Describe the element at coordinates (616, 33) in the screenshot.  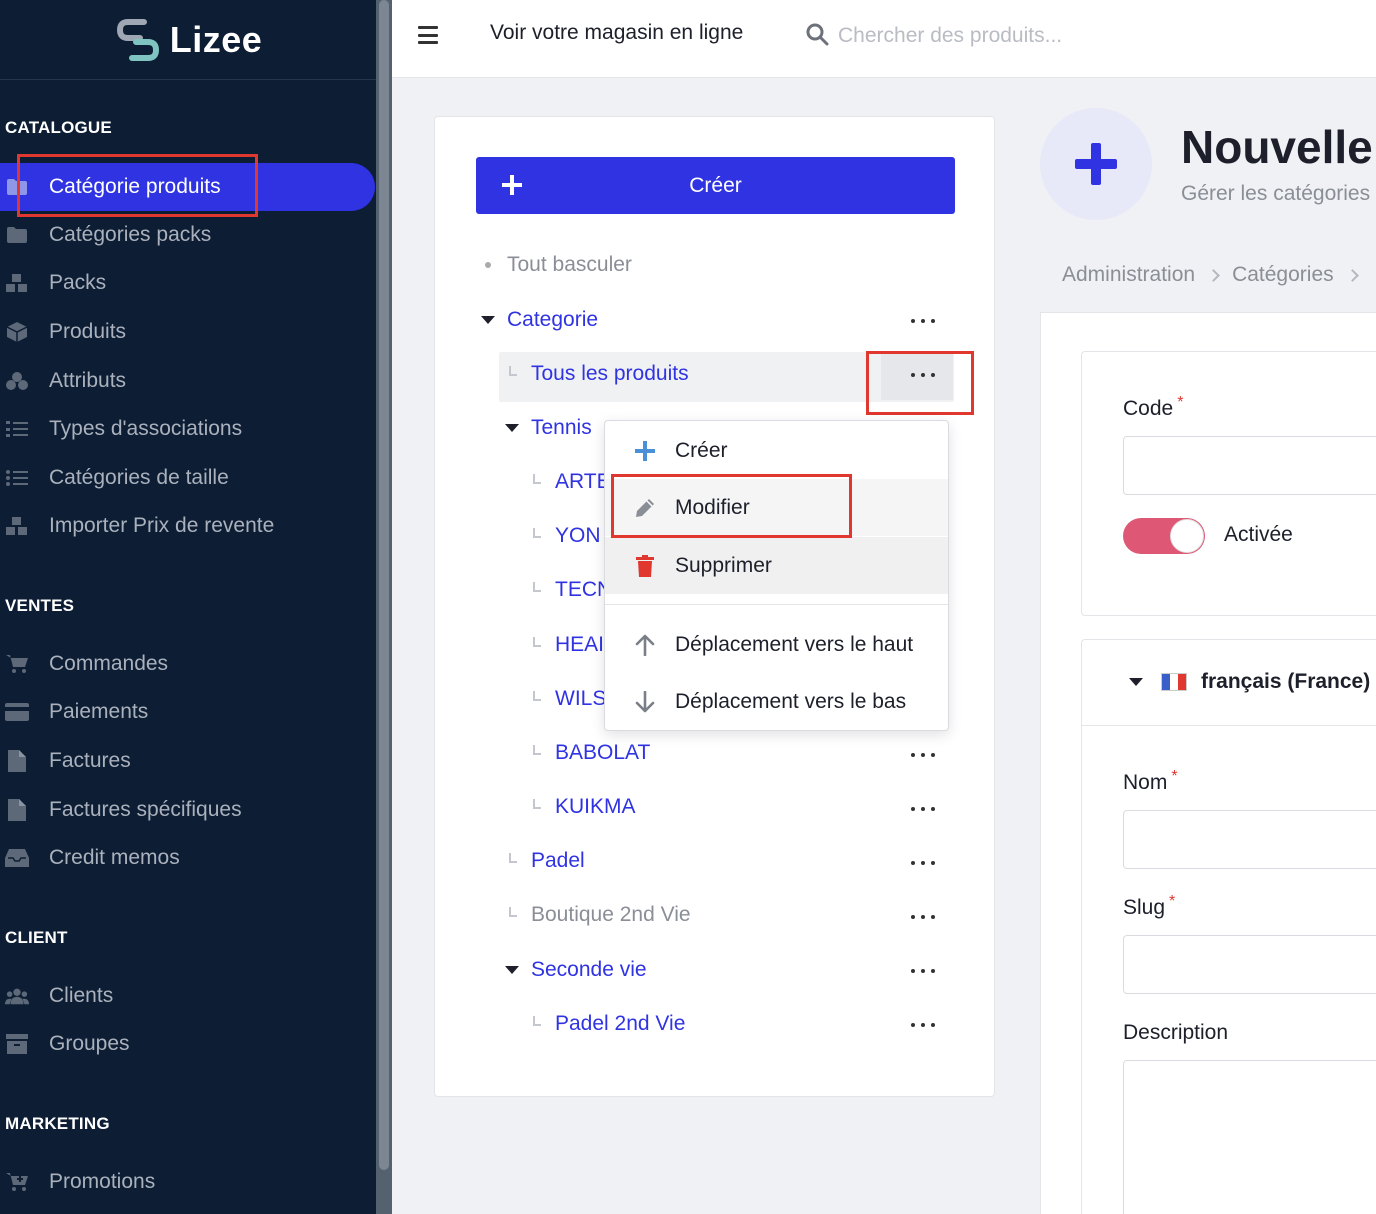
I see `shop-link: Voir votre magasin en ligne` at that location.